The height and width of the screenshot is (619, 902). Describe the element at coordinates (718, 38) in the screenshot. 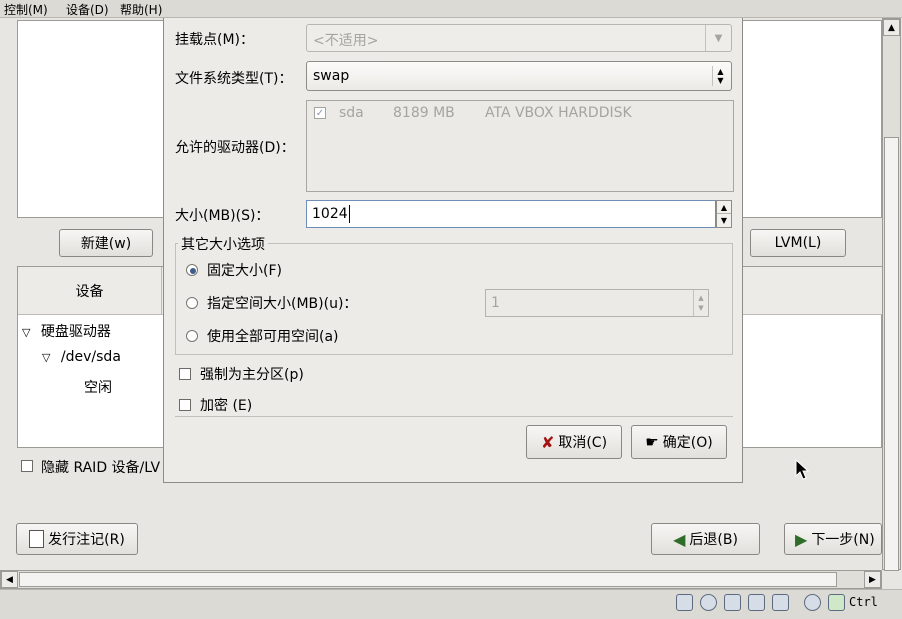

I see `dropdown-arrow-icon: ▼` at that location.